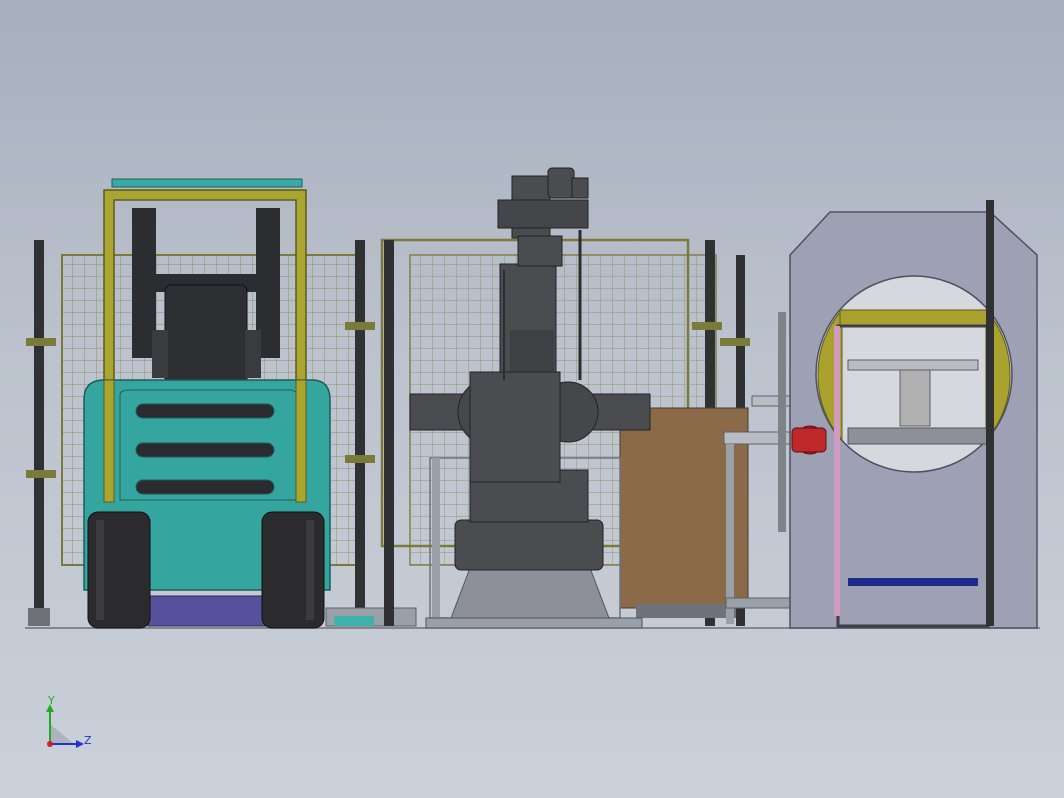  What do you see at coordinates (913, 414) in the screenshot?
I see `stretch-wrapper` at bounding box center [913, 414].